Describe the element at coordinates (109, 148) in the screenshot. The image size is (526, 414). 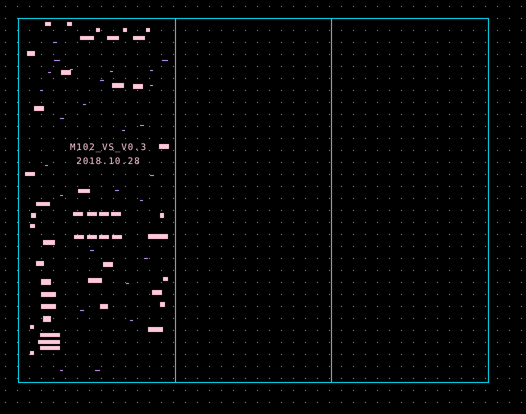
I see `silkscreen-label: M102_VS_V0.3` at that location.